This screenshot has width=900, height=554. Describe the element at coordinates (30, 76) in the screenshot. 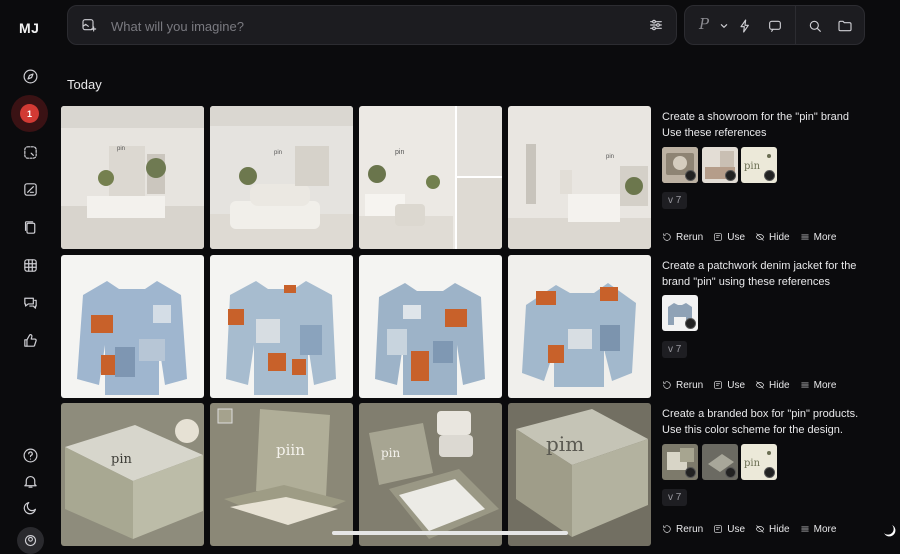

I see `compass-icon` at that location.